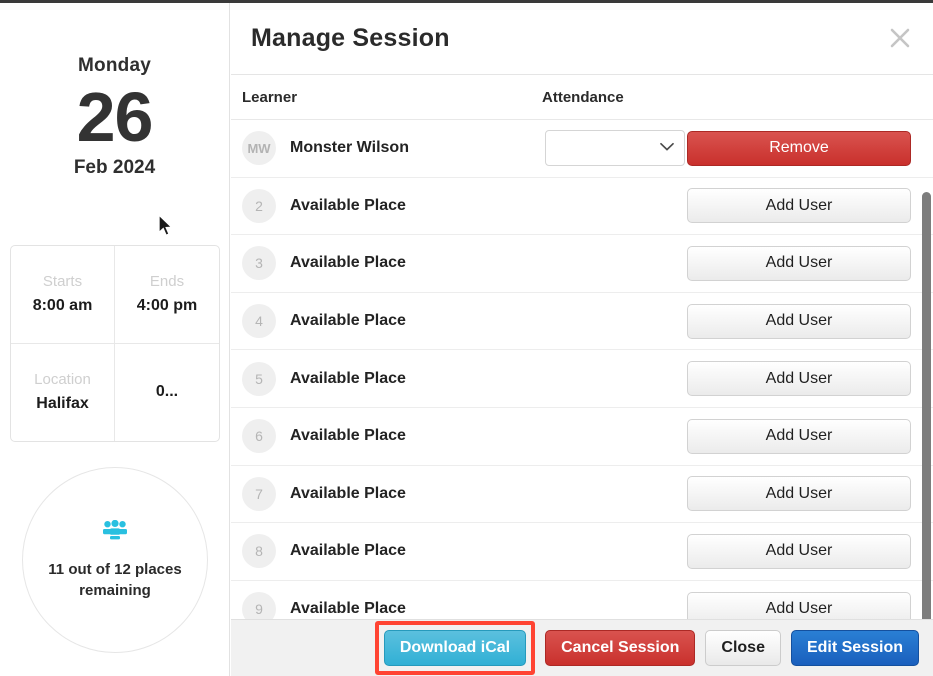  I want to click on place-number-badge: 3, so click(259, 263).